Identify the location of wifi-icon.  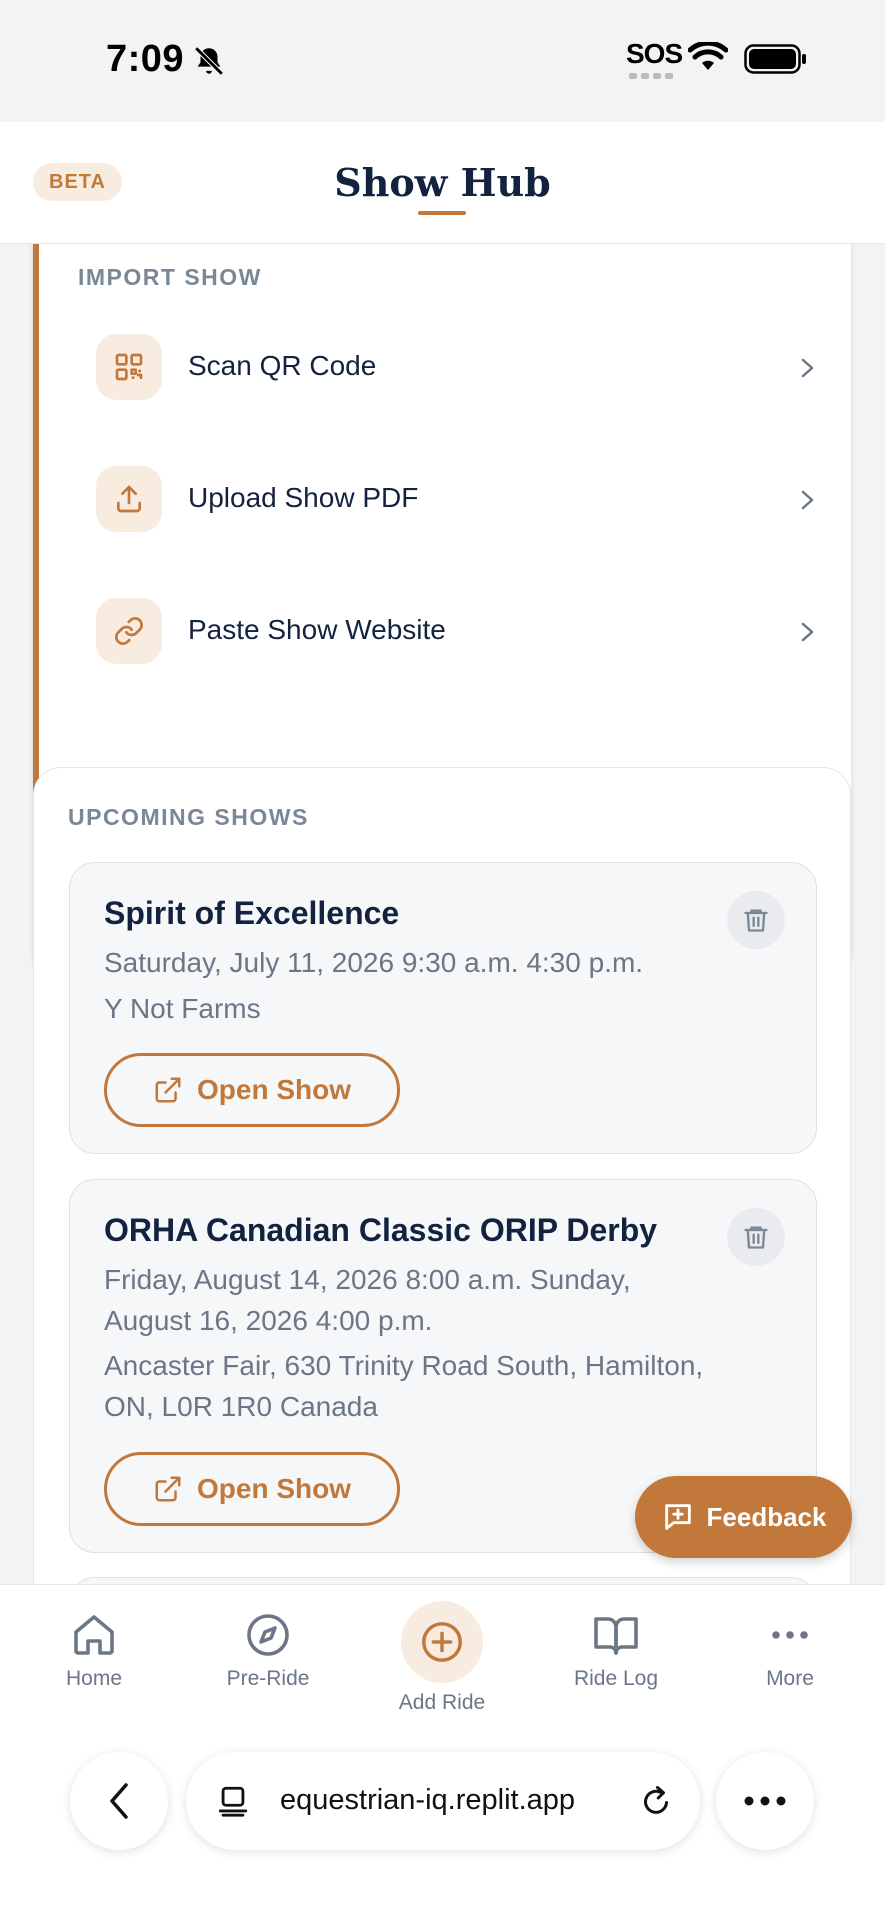
(708, 56).